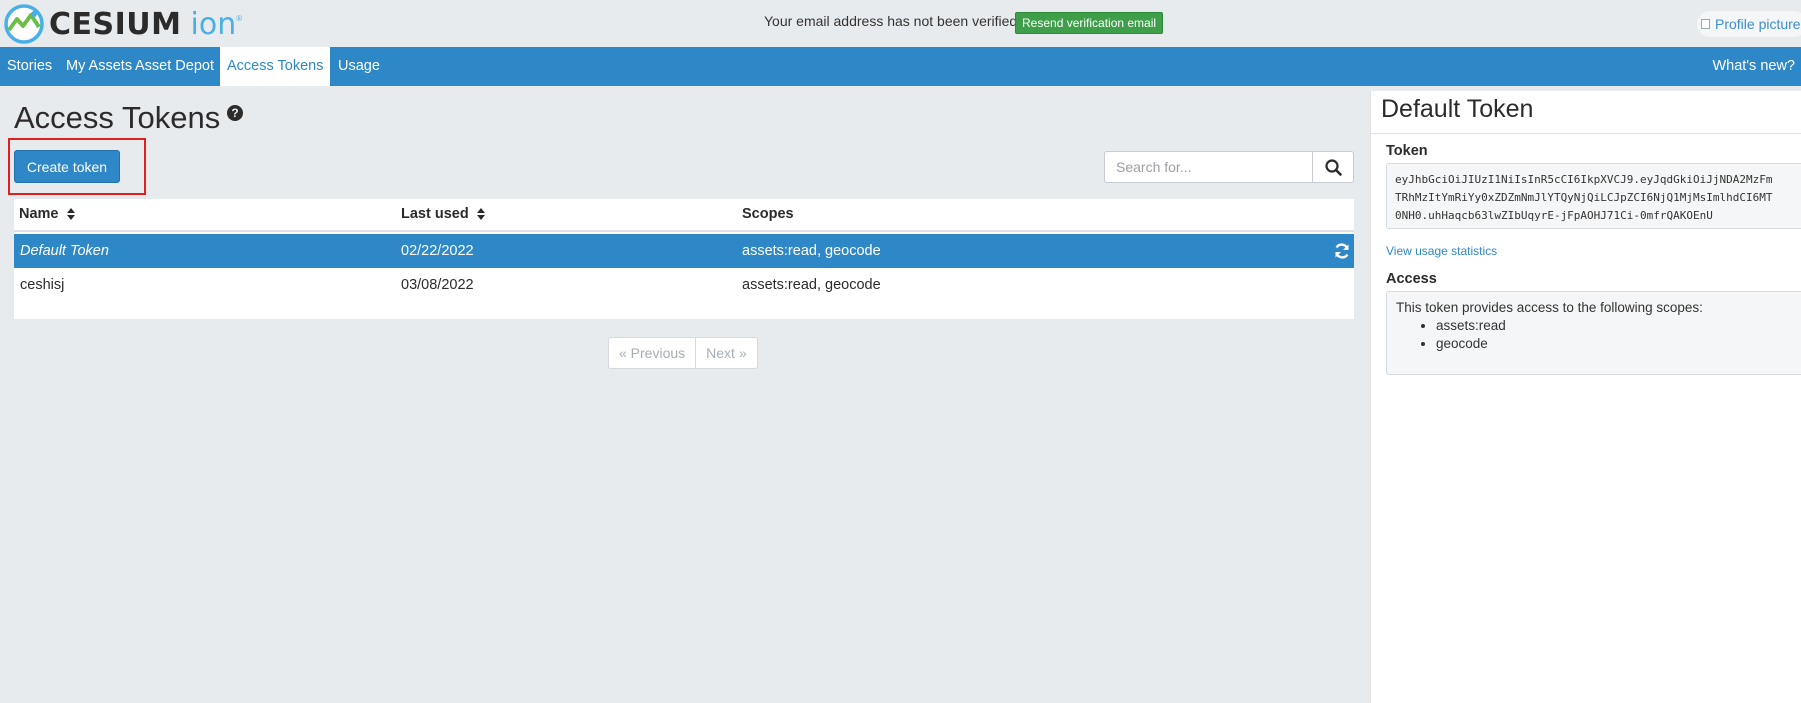  What do you see at coordinates (115, 24) in the screenshot?
I see `logo-wordmark: CESIUM` at bounding box center [115, 24].